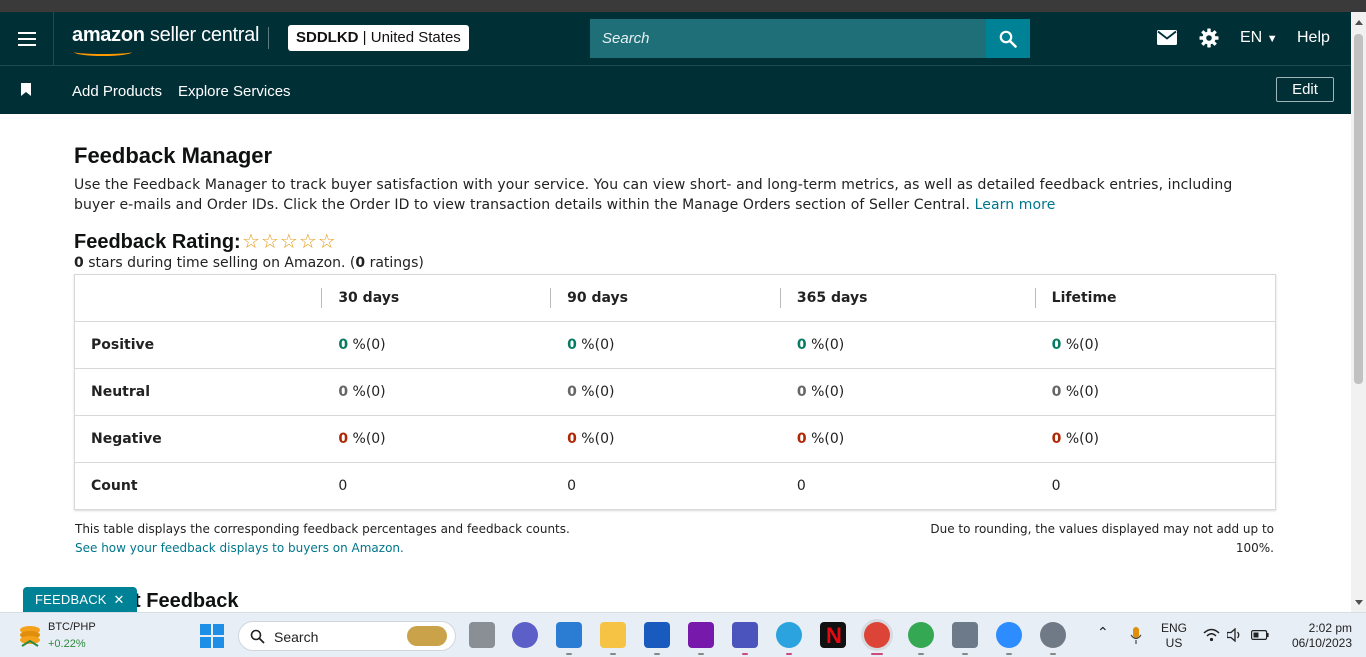 This screenshot has width=1366, height=657. What do you see at coordinates (701, 635) in the screenshot?
I see `onenote-icon` at bounding box center [701, 635].